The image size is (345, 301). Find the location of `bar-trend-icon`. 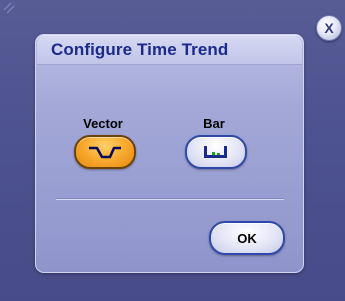

bar-trend-icon is located at coordinates (215, 152).